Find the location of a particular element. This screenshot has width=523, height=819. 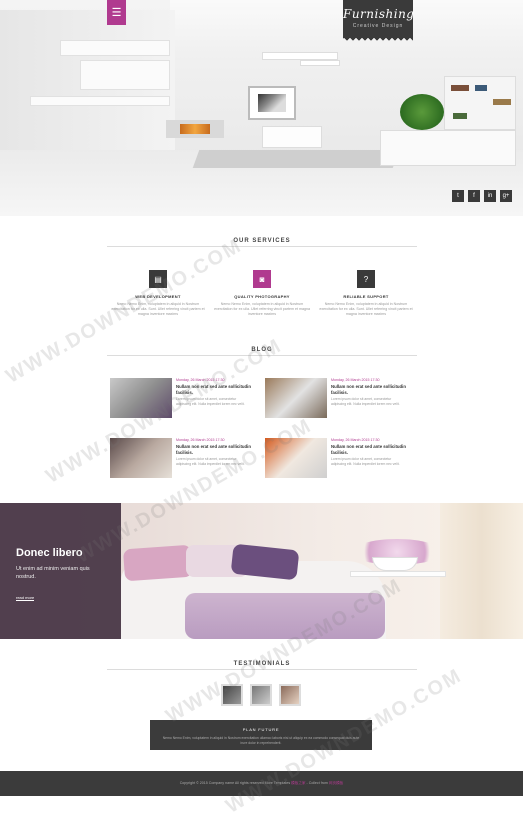

bookcase is located at coordinates (480, 103).